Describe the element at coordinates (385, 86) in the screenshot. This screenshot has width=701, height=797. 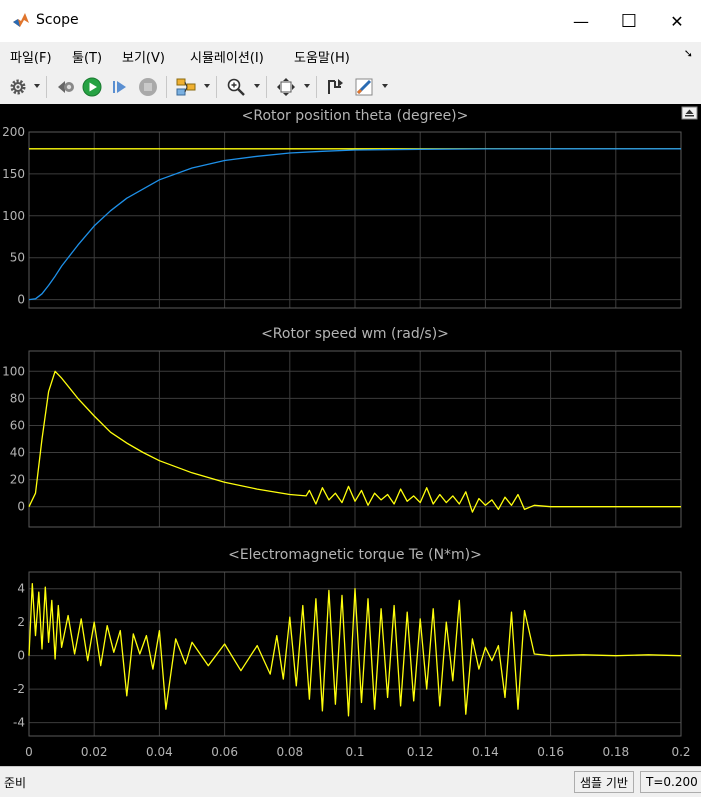
I see `style-dropdown-icon` at that location.